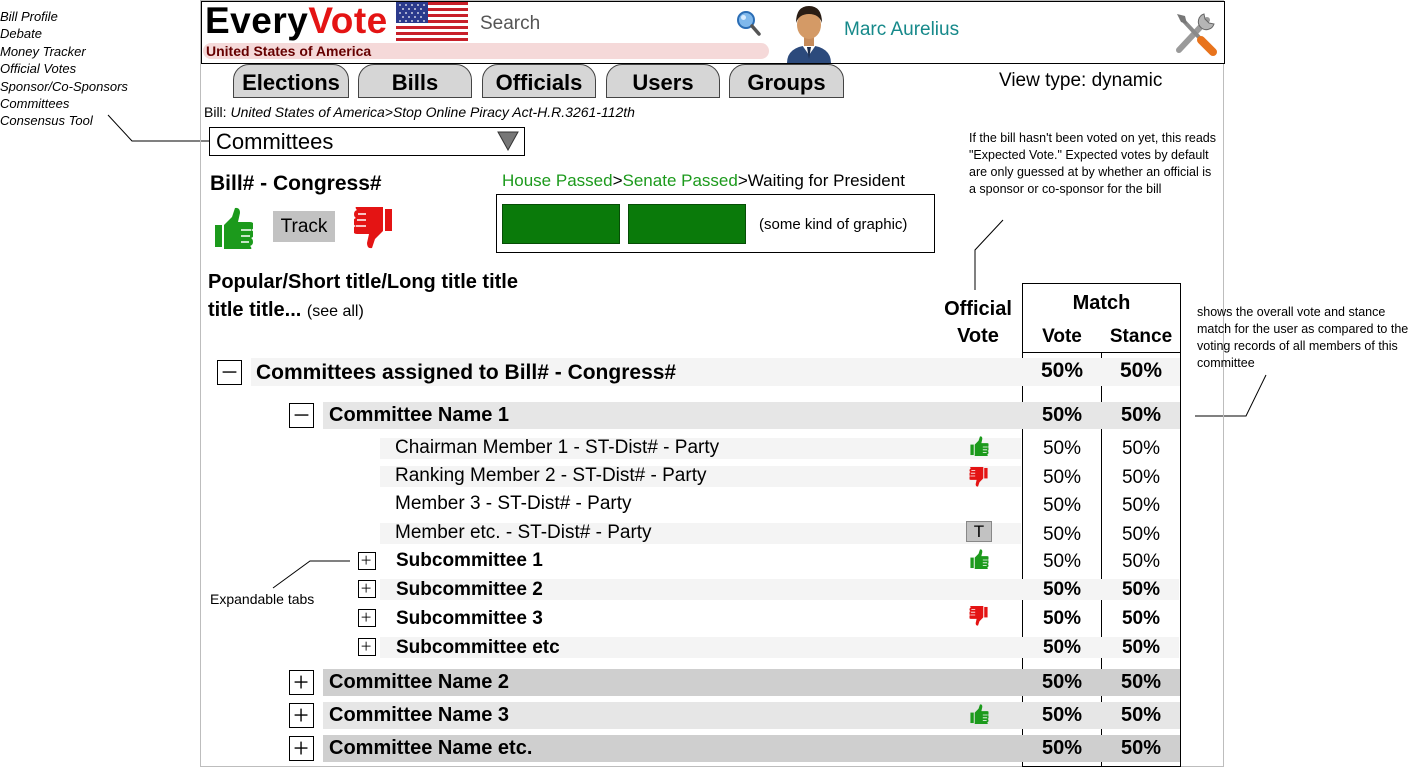 This screenshot has height=769, width=1412. Describe the element at coordinates (469, 590) in the screenshot. I see `row-label: Subcommittee 2` at that location.